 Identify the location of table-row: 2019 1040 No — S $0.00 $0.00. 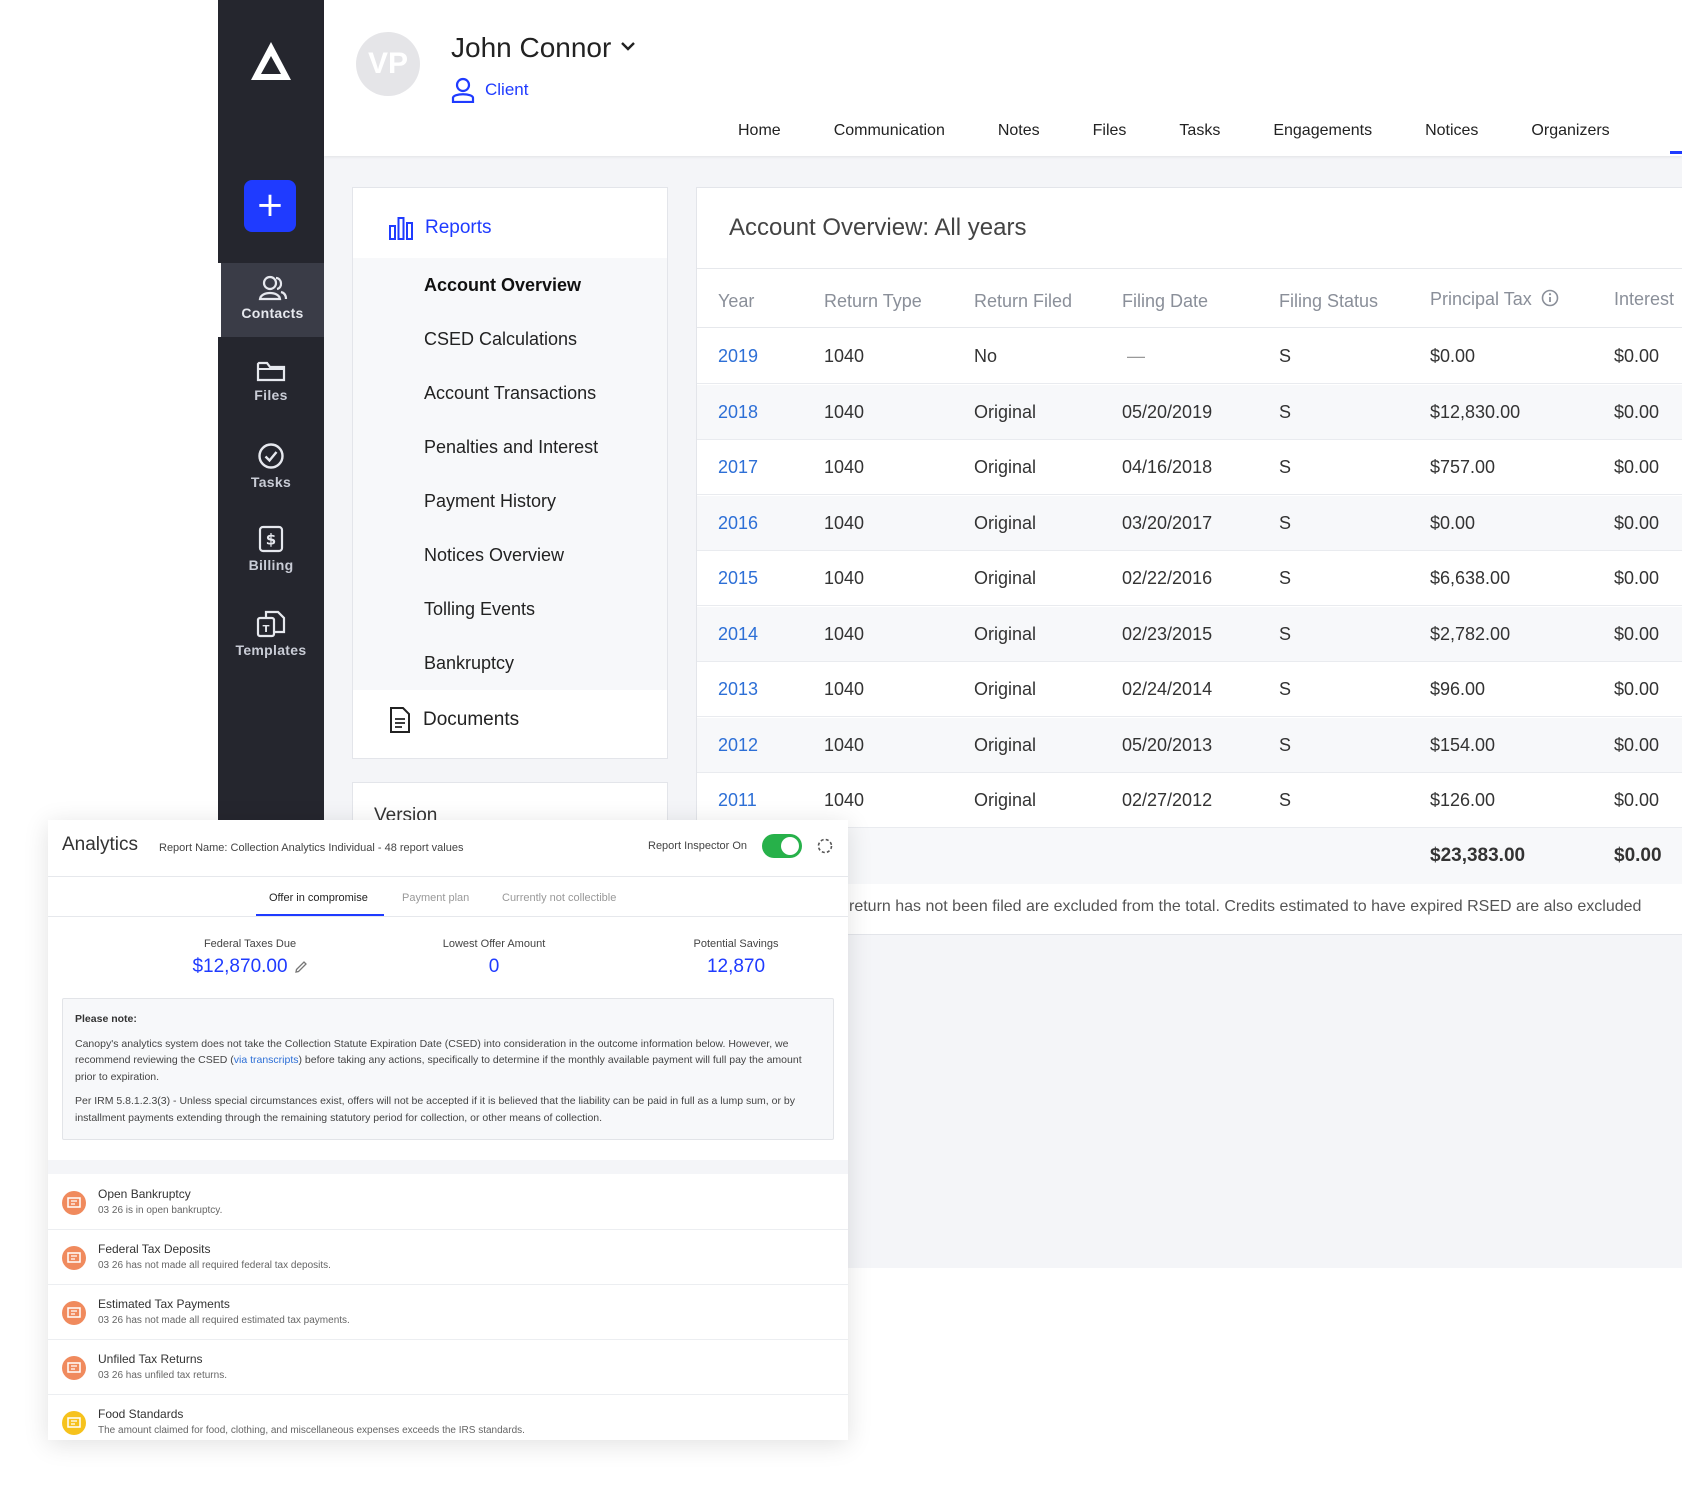
(1189, 356).